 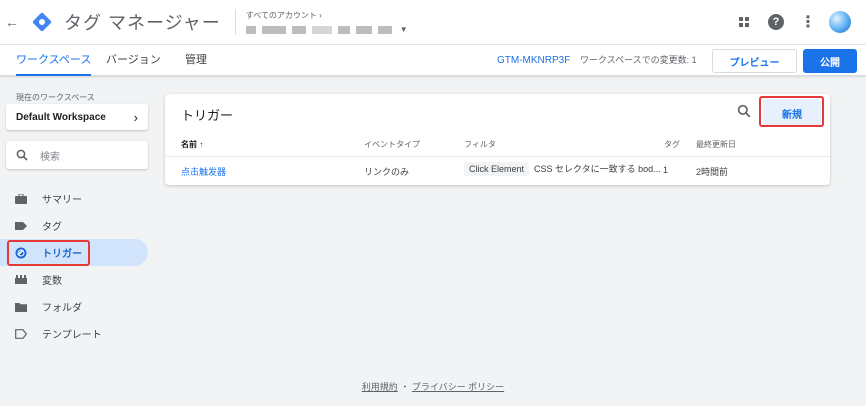 I want to click on header-actions: ? ⋮, so click(x=788, y=22).